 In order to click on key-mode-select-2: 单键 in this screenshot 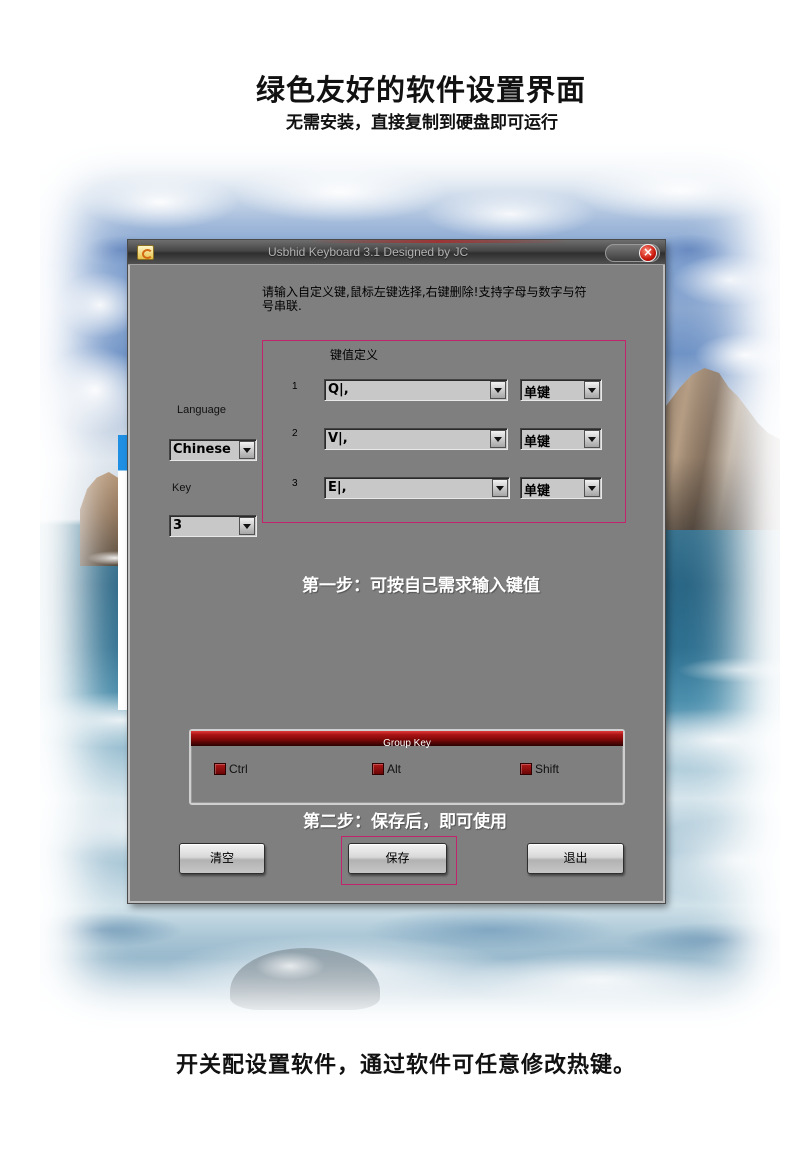, I will do `click(561, 439)`.